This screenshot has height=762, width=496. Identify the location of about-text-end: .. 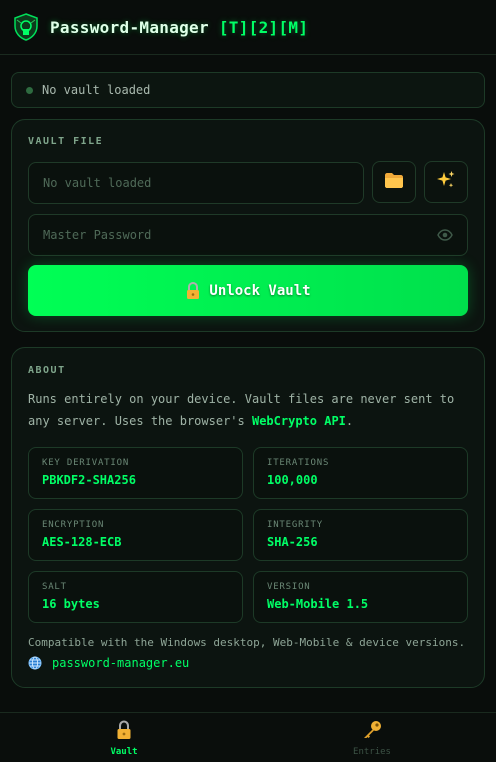
(349, 421).